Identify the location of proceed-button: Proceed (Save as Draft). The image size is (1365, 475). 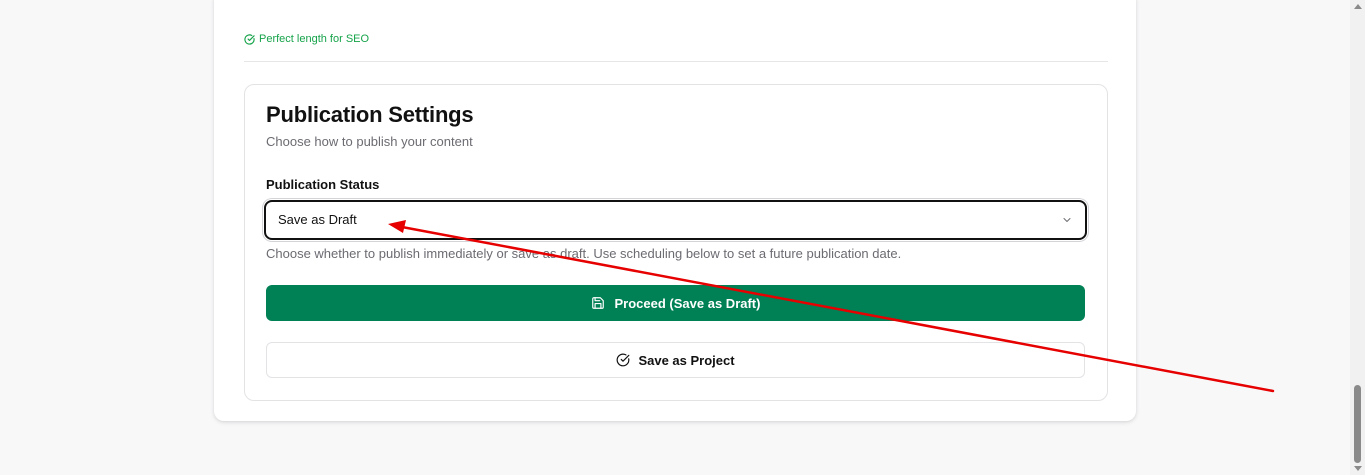
(675, 303).